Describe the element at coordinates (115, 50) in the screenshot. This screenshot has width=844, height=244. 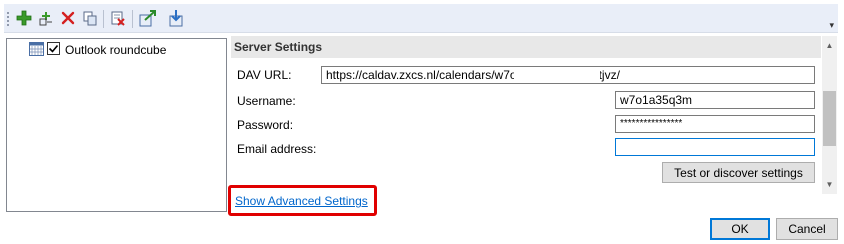
I see `tree-item-label: Outlook roundcube` at that location.